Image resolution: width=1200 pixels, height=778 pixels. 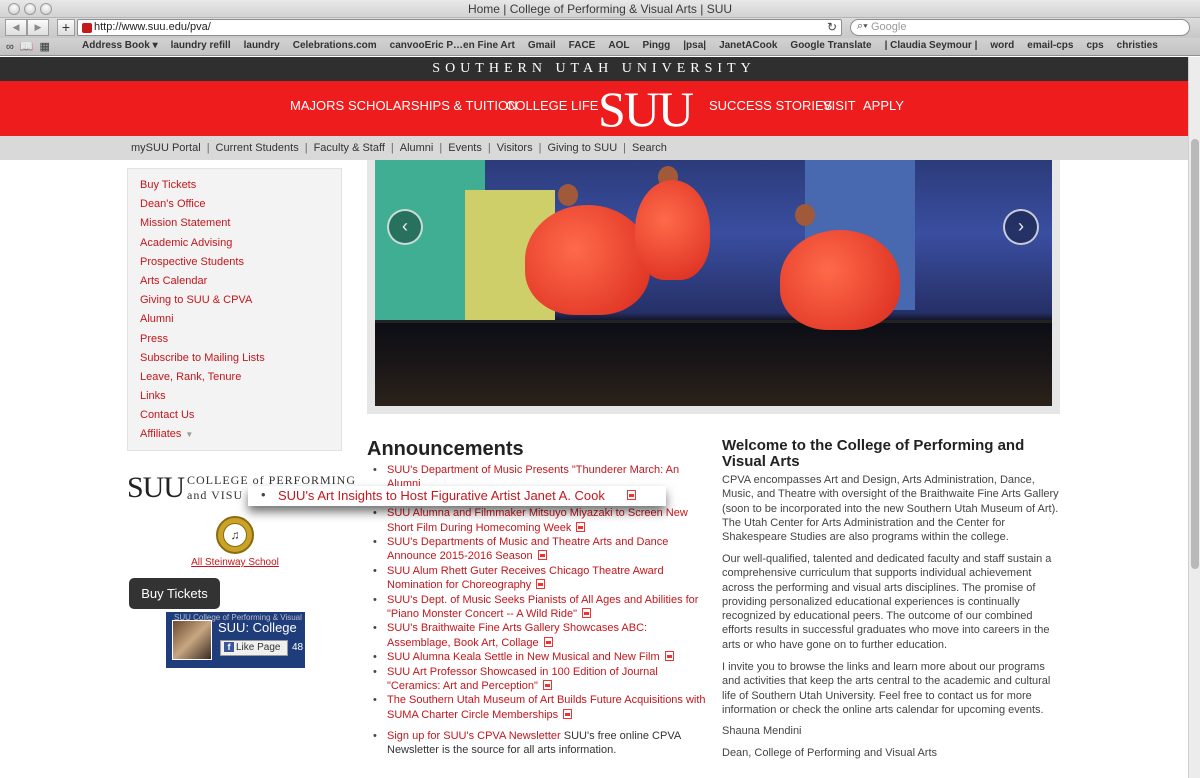 I want to click on buy-tickets-button: Buy Tickets, so click(x=174, y=593).